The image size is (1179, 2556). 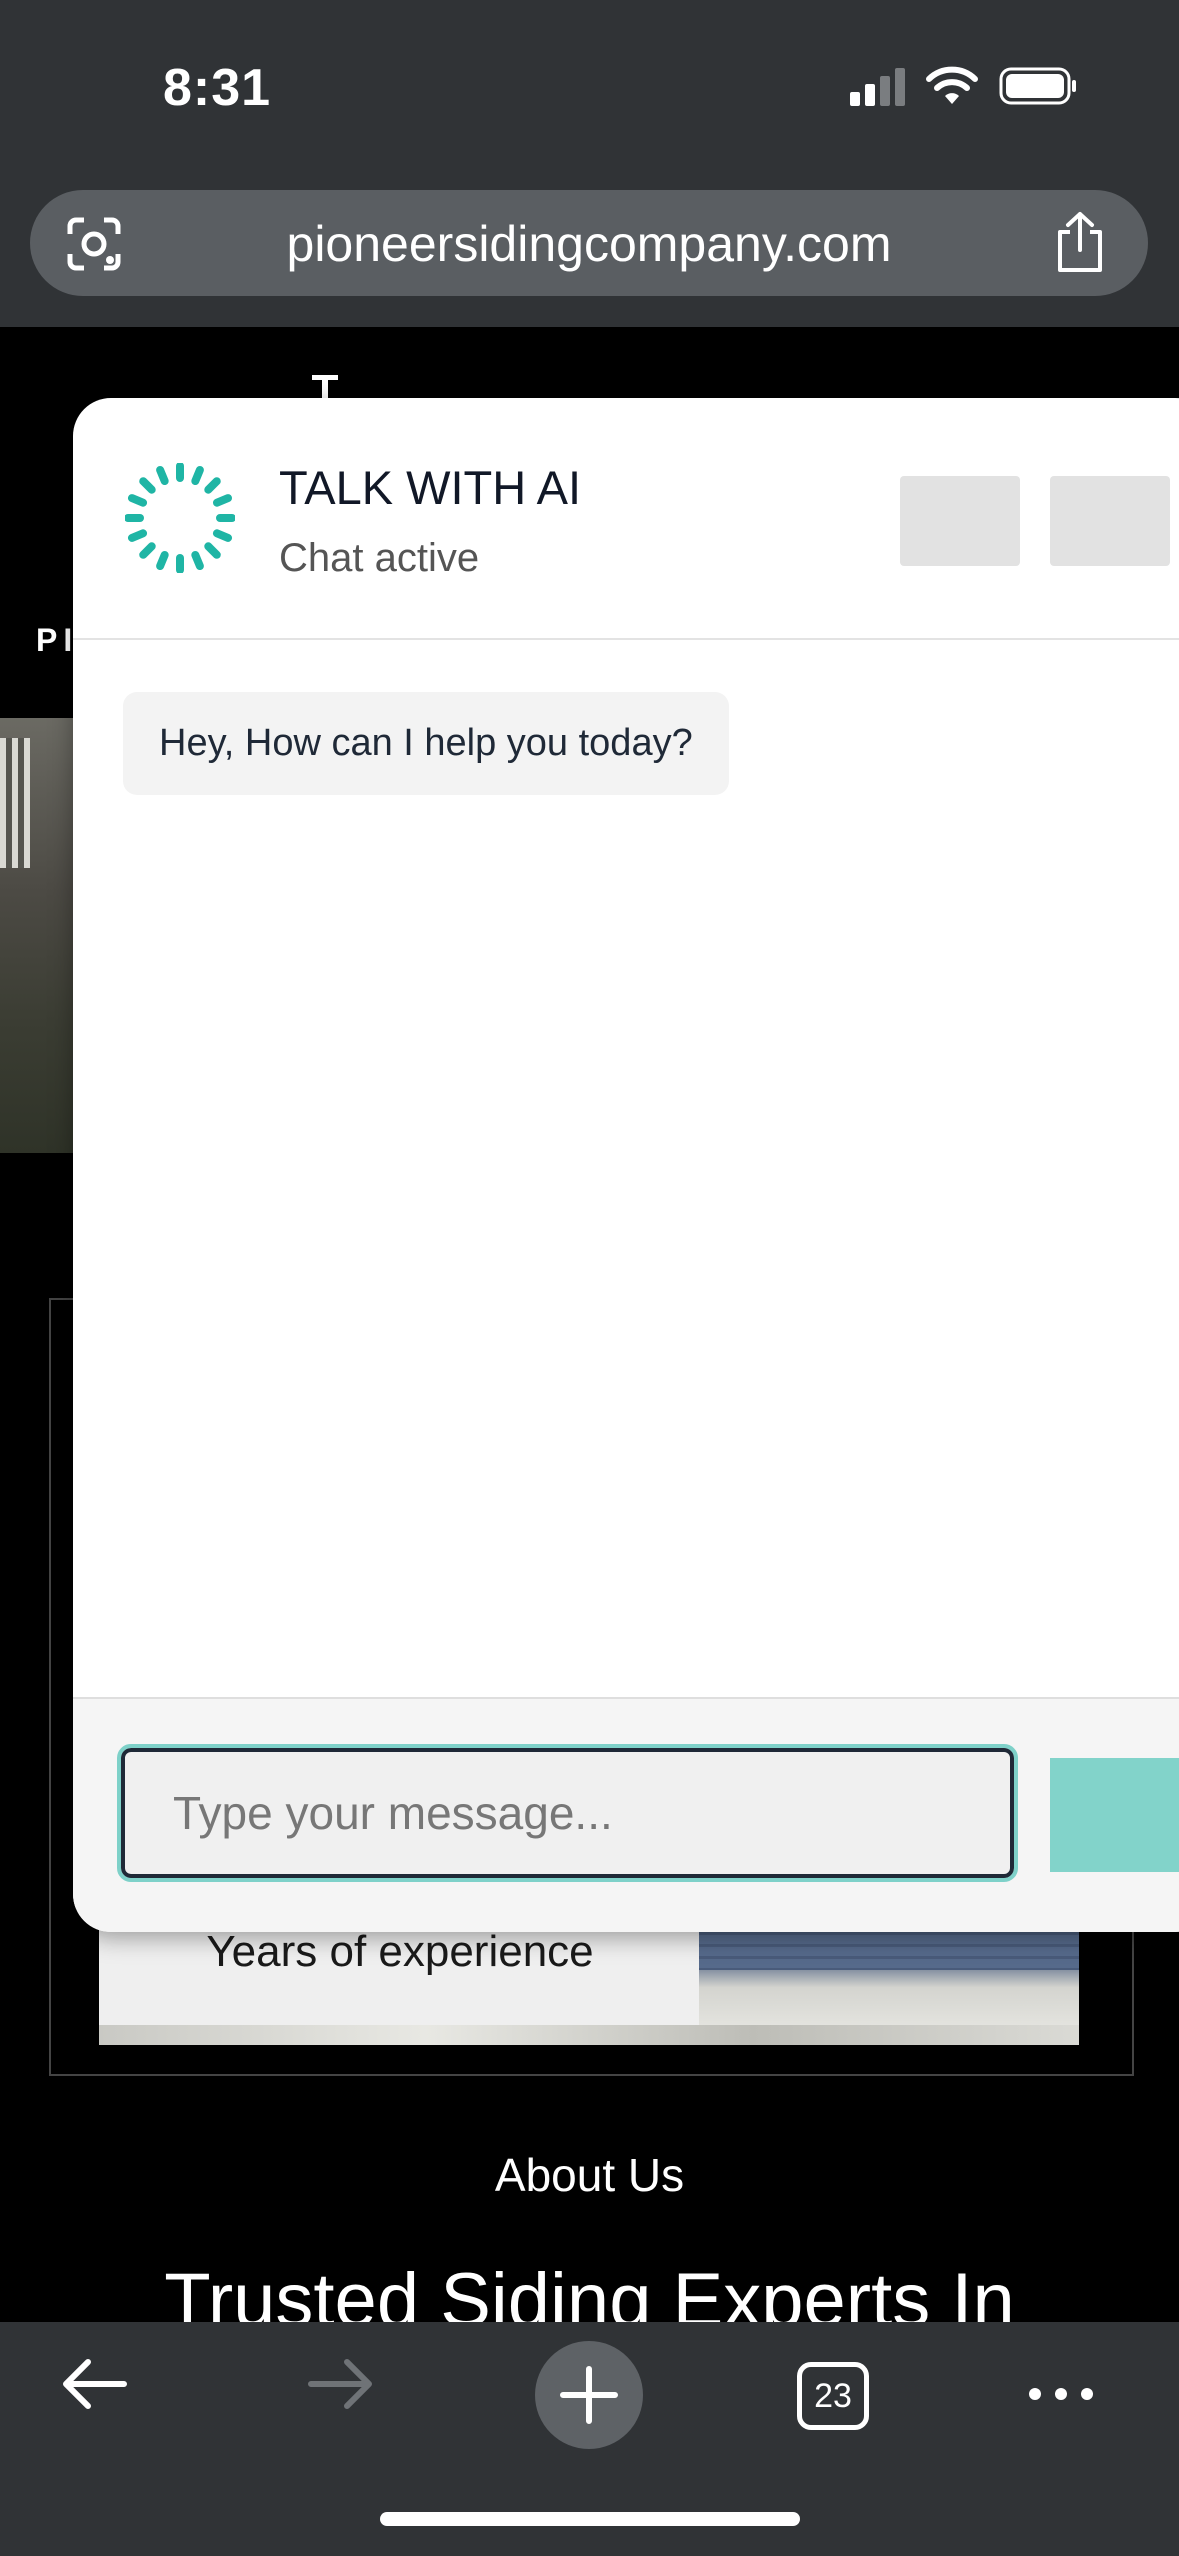 I want to click on chat-header: TALK WITH AI Chat active, so click(x=626, y=519).